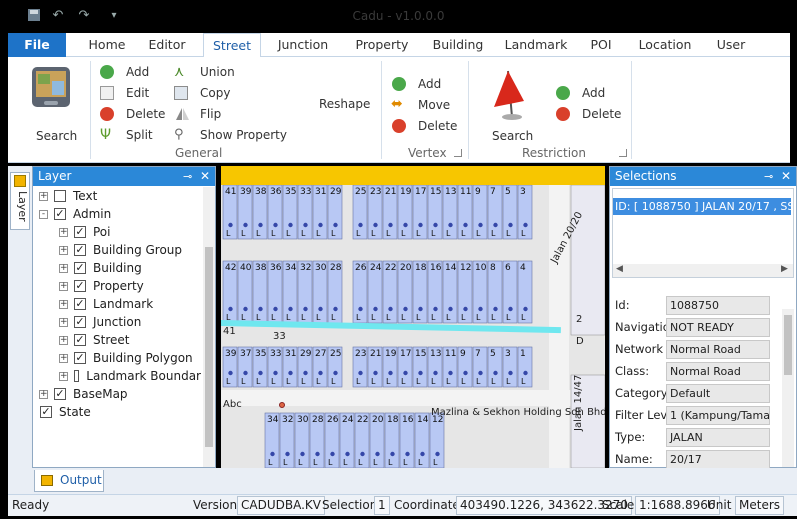  What do you see at coordinates (718, 305) in the screenshot?
I see `property-value: 1088750` at bounding box center [718, 305].